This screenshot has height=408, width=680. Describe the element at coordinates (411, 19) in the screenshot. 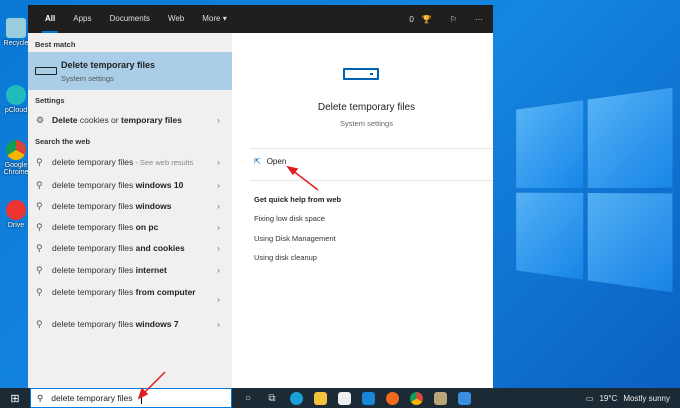

I see `rewards-points: 0` at that location.